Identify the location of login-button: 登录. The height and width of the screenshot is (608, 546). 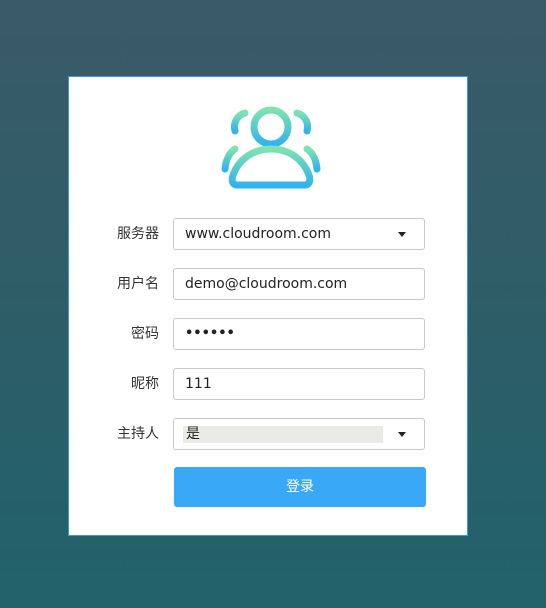
(300, 487).